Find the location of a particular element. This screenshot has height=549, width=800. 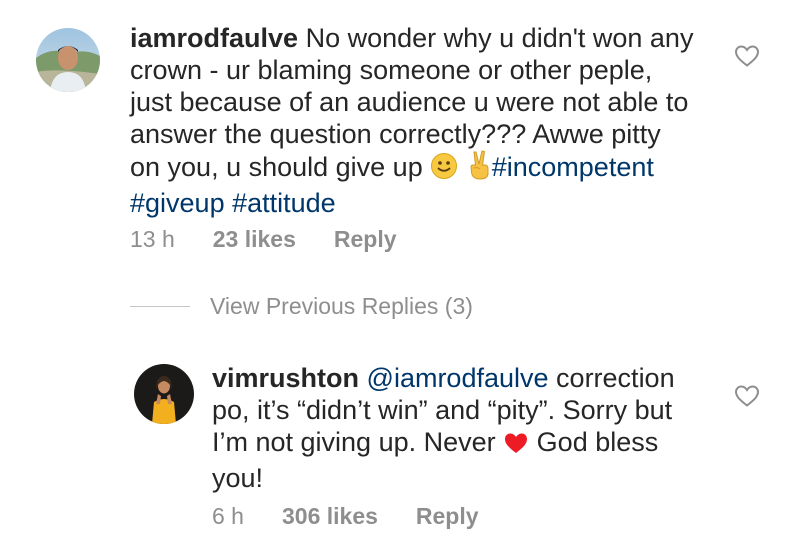

reply-username: vimrushton is located at coordinates (285, 378).